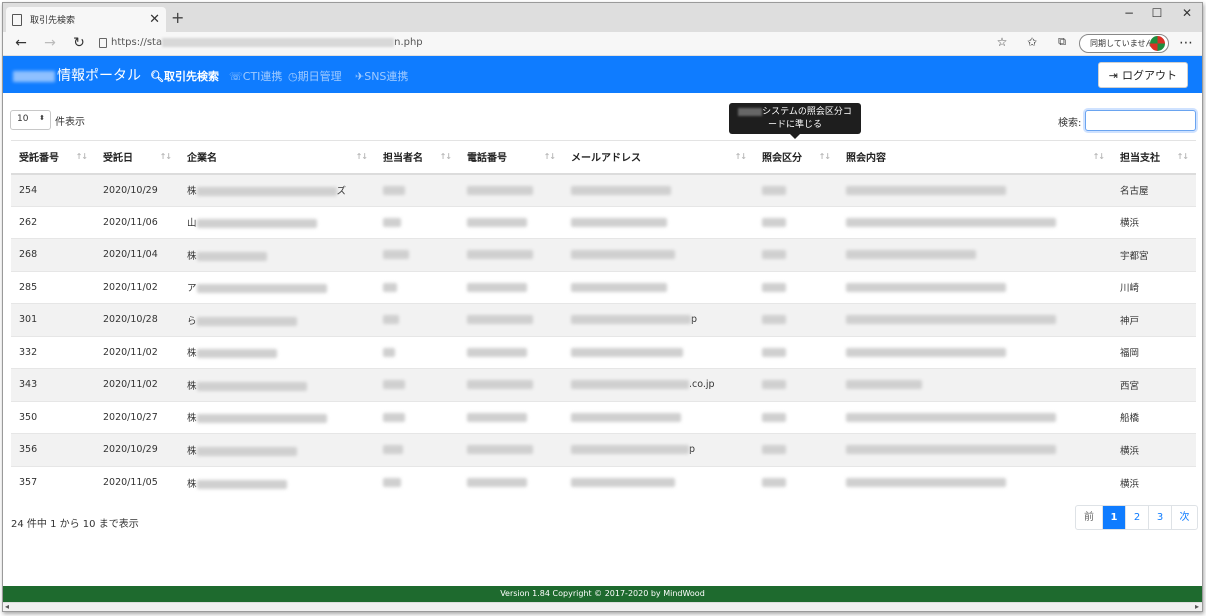  I want to click on nav-item-sns: ✈SNS連携, so click(381, 76).